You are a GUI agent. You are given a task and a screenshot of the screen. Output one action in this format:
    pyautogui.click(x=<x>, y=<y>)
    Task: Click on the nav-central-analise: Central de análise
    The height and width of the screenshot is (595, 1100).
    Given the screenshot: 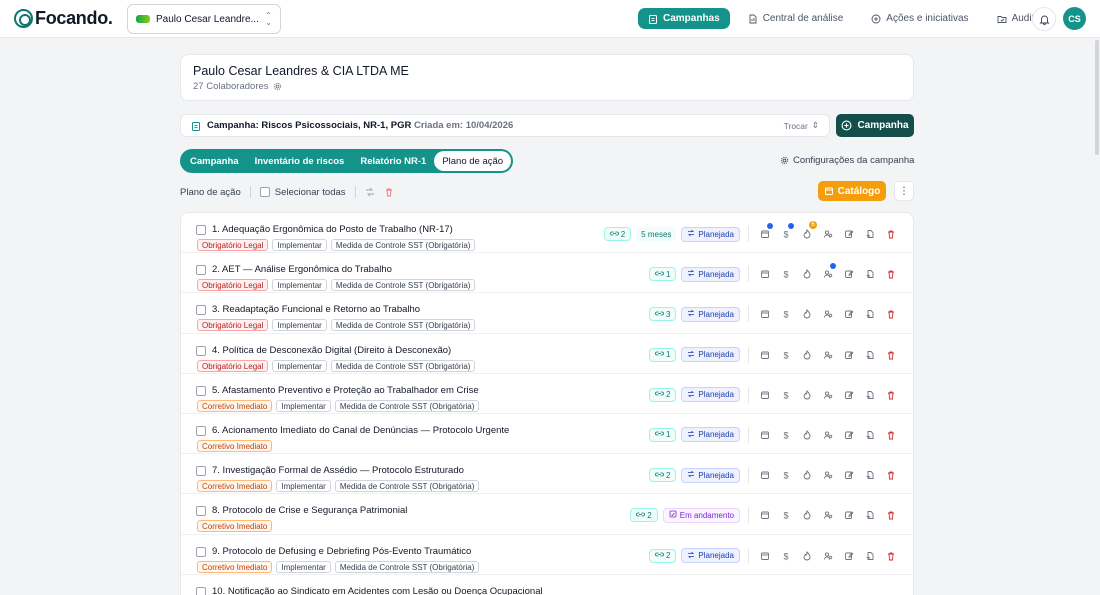 What is the action you would take?
    pyautogui.click(x=796, y=18)
    